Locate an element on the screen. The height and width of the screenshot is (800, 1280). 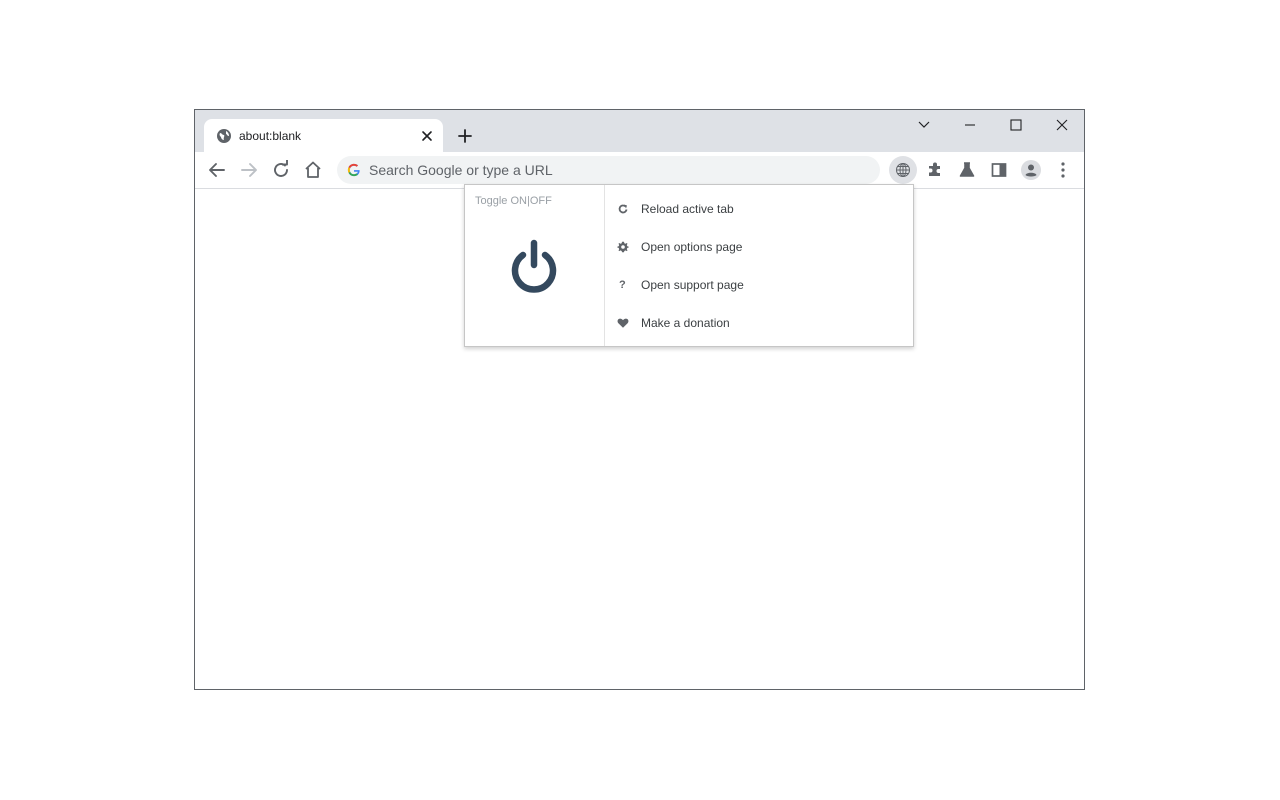
menu-item-label: Reload active tab is located at coordinates (687, 209).